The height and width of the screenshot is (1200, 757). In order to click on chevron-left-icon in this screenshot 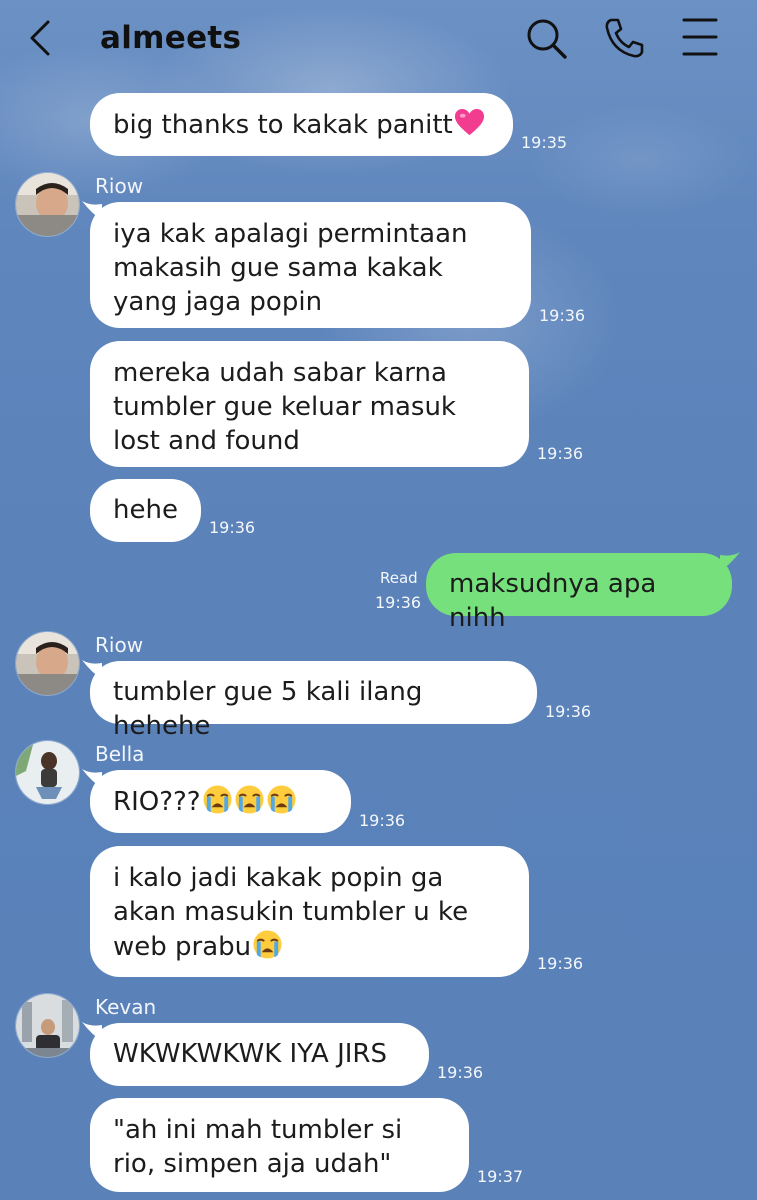, I will do `click(40, 38)`.